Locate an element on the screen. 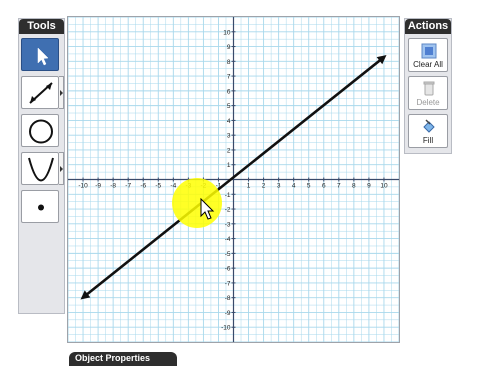  parabola-tool-expand-arrow is located at coordinates (61, 168).